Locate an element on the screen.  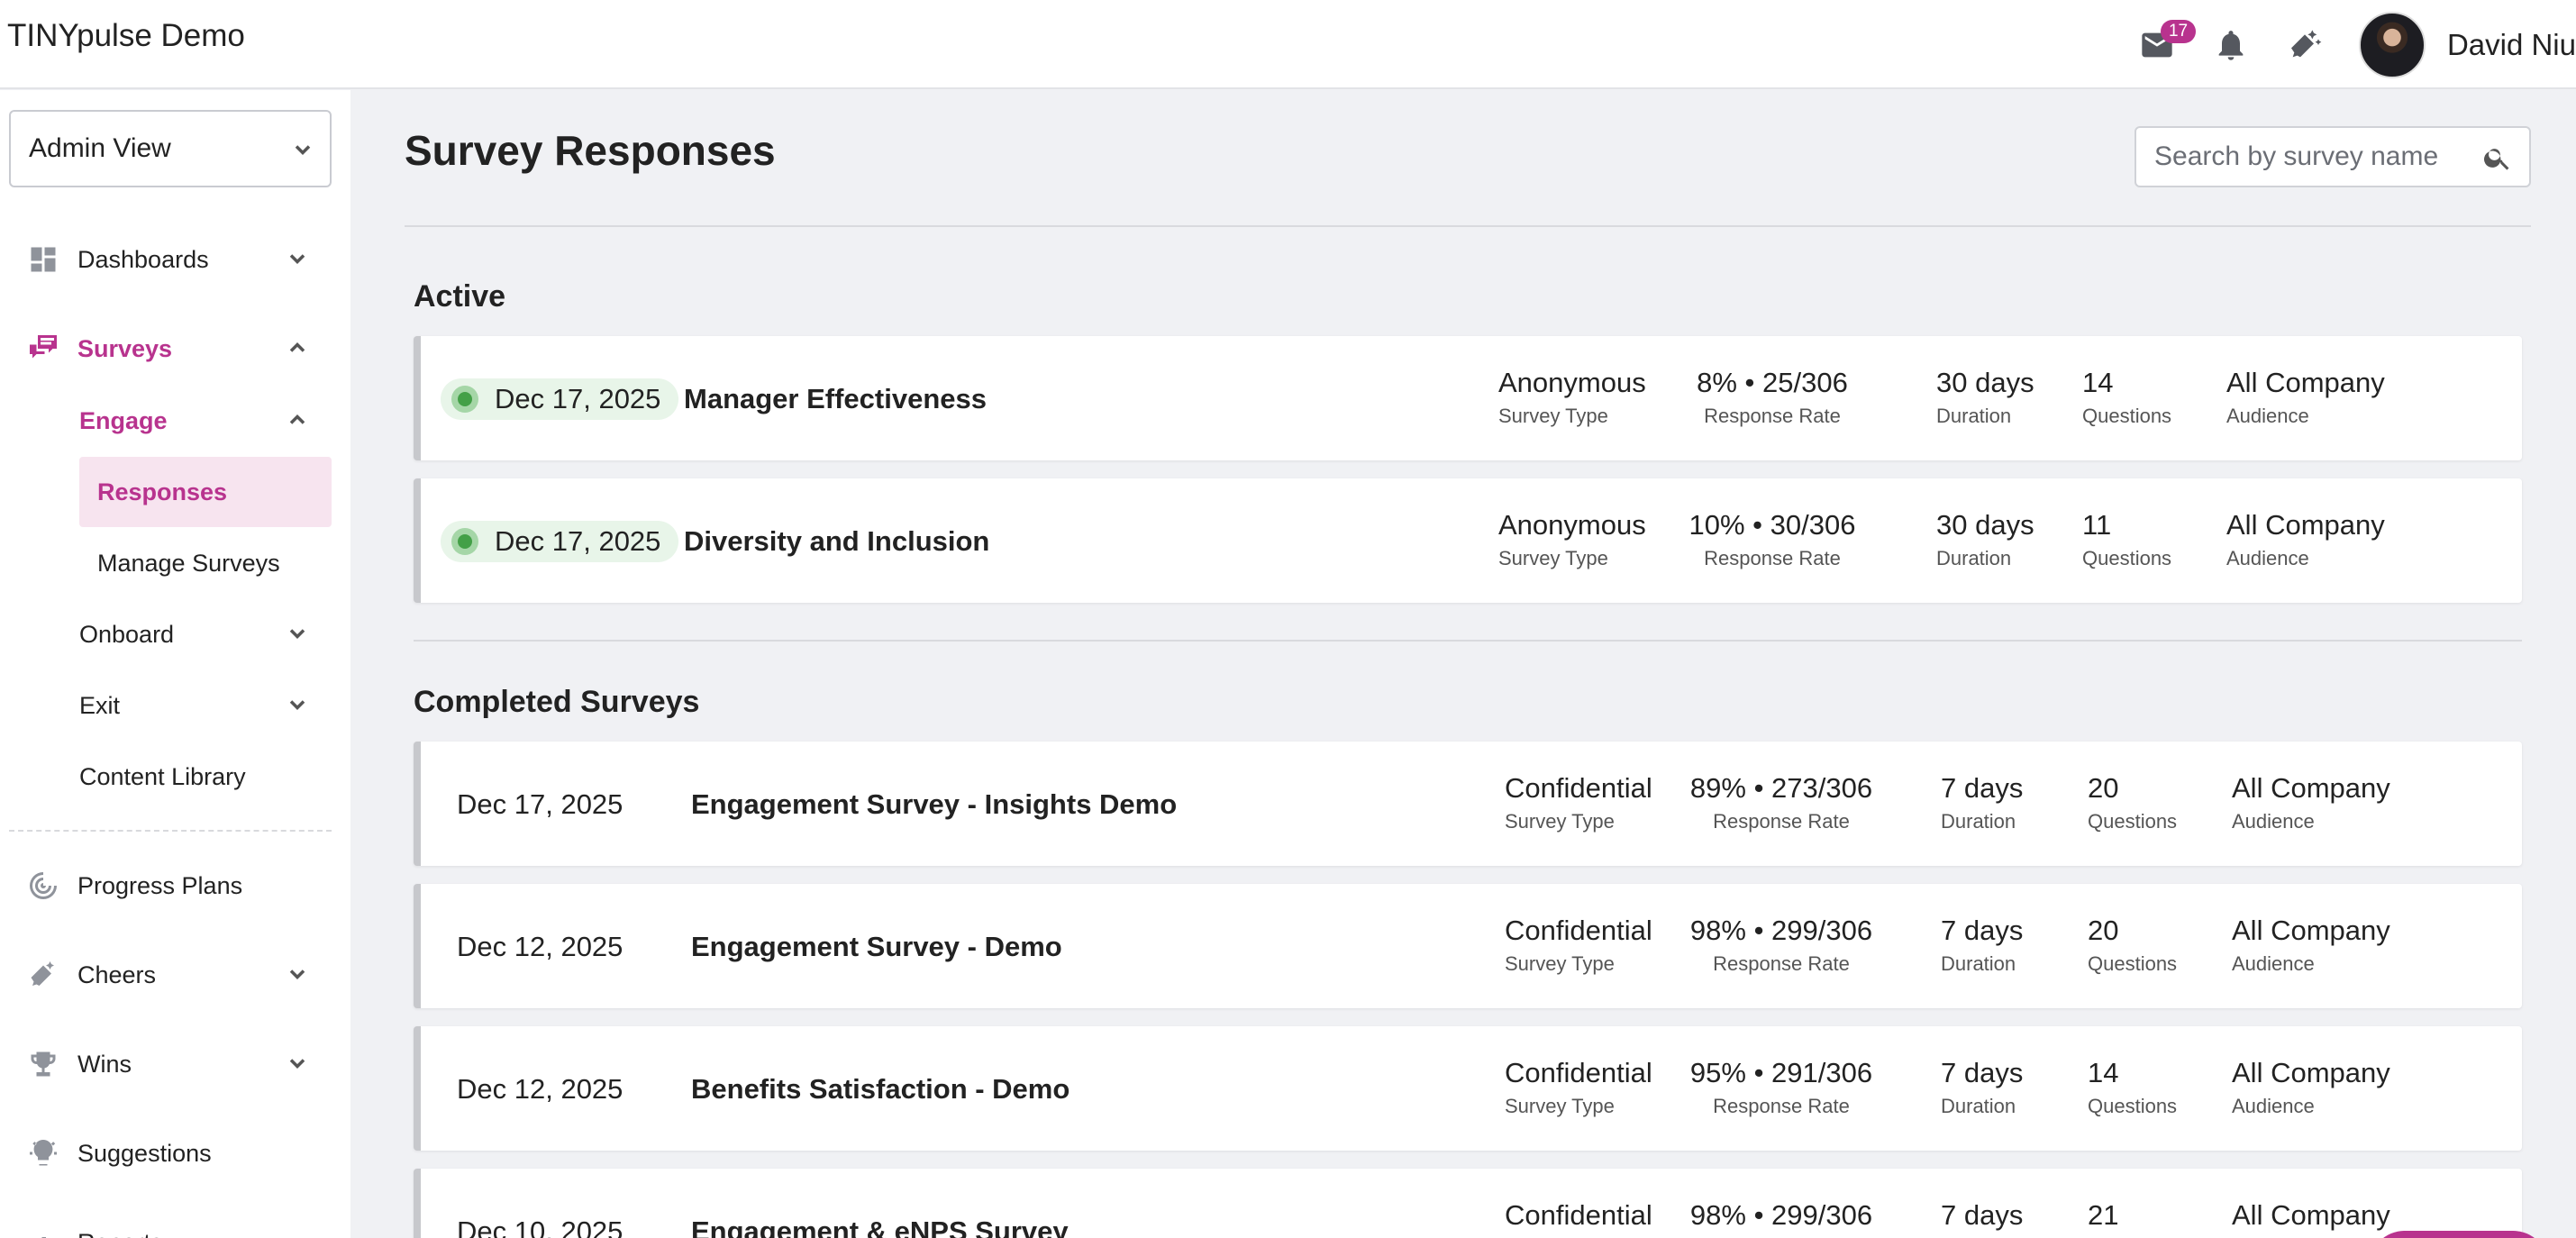
questions: 21Questions is located at coordinates (2132, 1218).